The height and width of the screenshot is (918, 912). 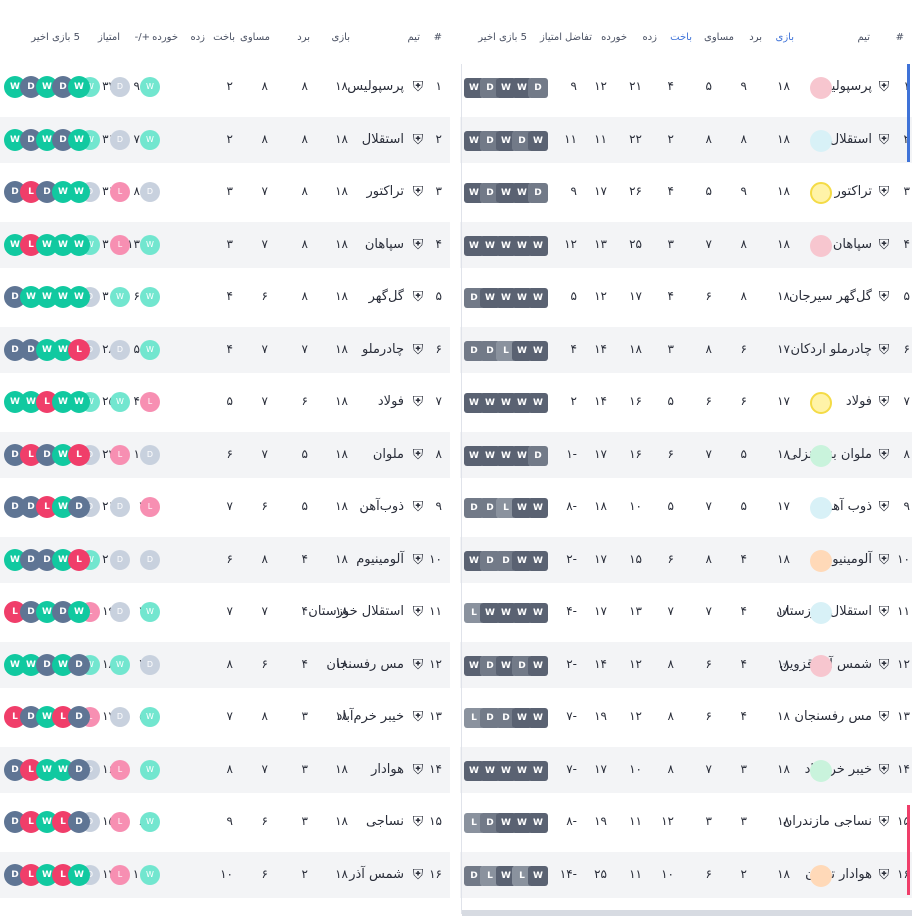 I want to click on goal-difference: -۲, so click(x=571, y=558).